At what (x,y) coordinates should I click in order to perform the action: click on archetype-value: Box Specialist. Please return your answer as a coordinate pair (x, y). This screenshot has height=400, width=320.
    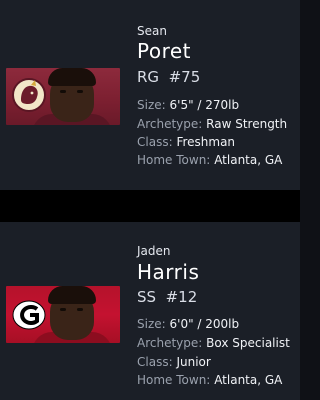
    Looking at the image, I should click on (248, 343).